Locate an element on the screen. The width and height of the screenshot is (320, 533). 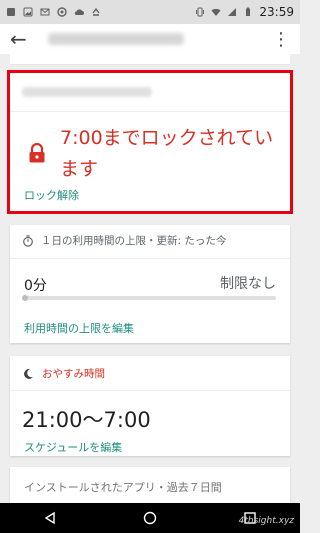
usage-progress-bar is located at coordinates (150, 298).